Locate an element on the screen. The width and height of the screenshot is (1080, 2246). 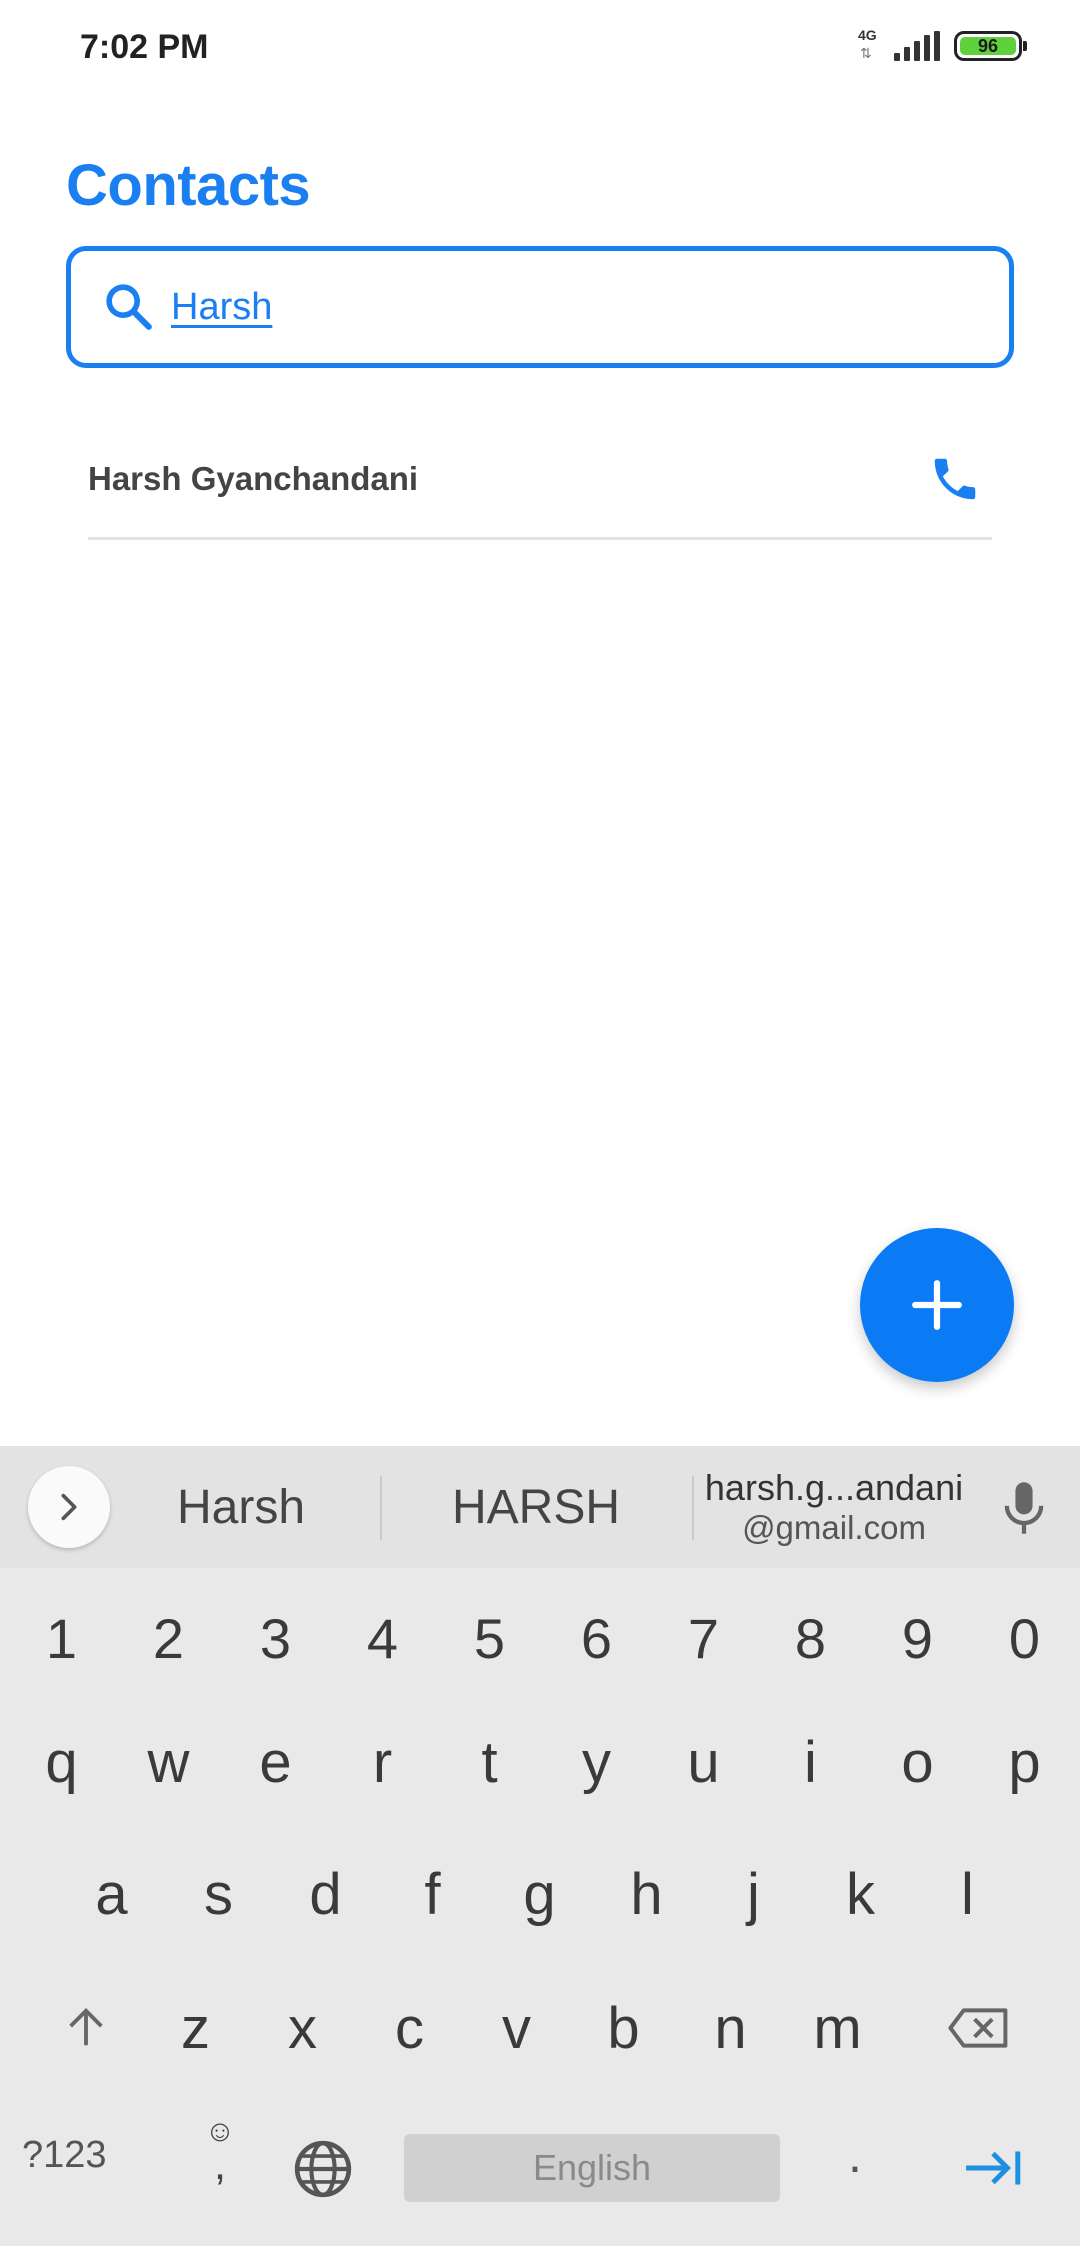
suggestion-bar: Harsh HARSH harsh.g...andani @gmail.com is located at coordinates (540, 1507).